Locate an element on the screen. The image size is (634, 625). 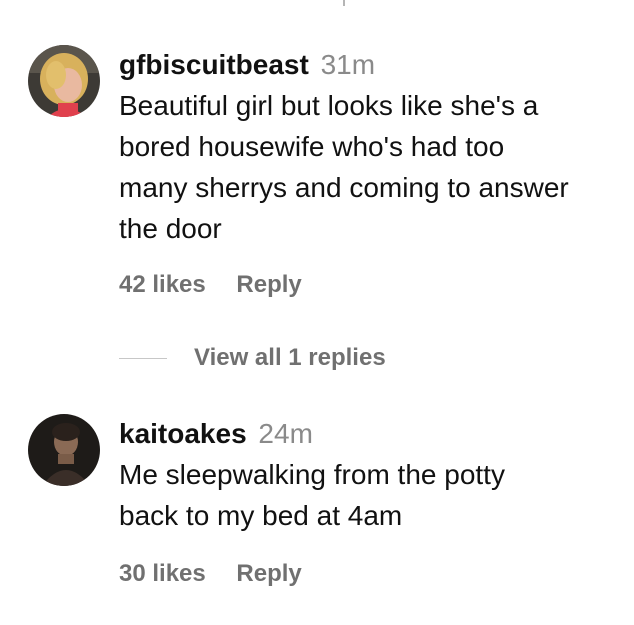
comment-text-line: bored housewife who's had too is located at coordinates (312, 146).